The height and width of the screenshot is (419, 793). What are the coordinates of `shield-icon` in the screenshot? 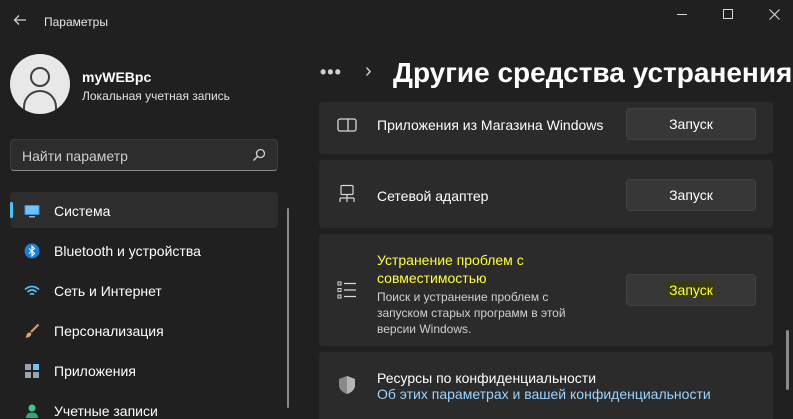 It's located at (347, 385).